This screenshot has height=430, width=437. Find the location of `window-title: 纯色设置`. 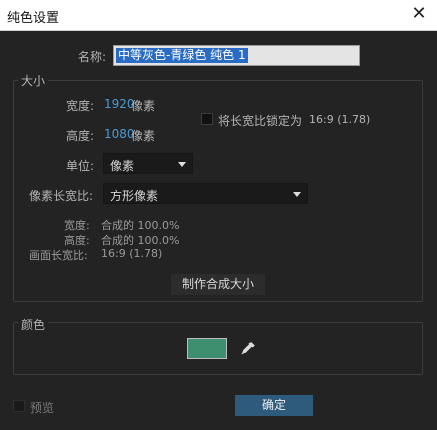

window-title: 纯色设置 is located at coordinates (33, 18).